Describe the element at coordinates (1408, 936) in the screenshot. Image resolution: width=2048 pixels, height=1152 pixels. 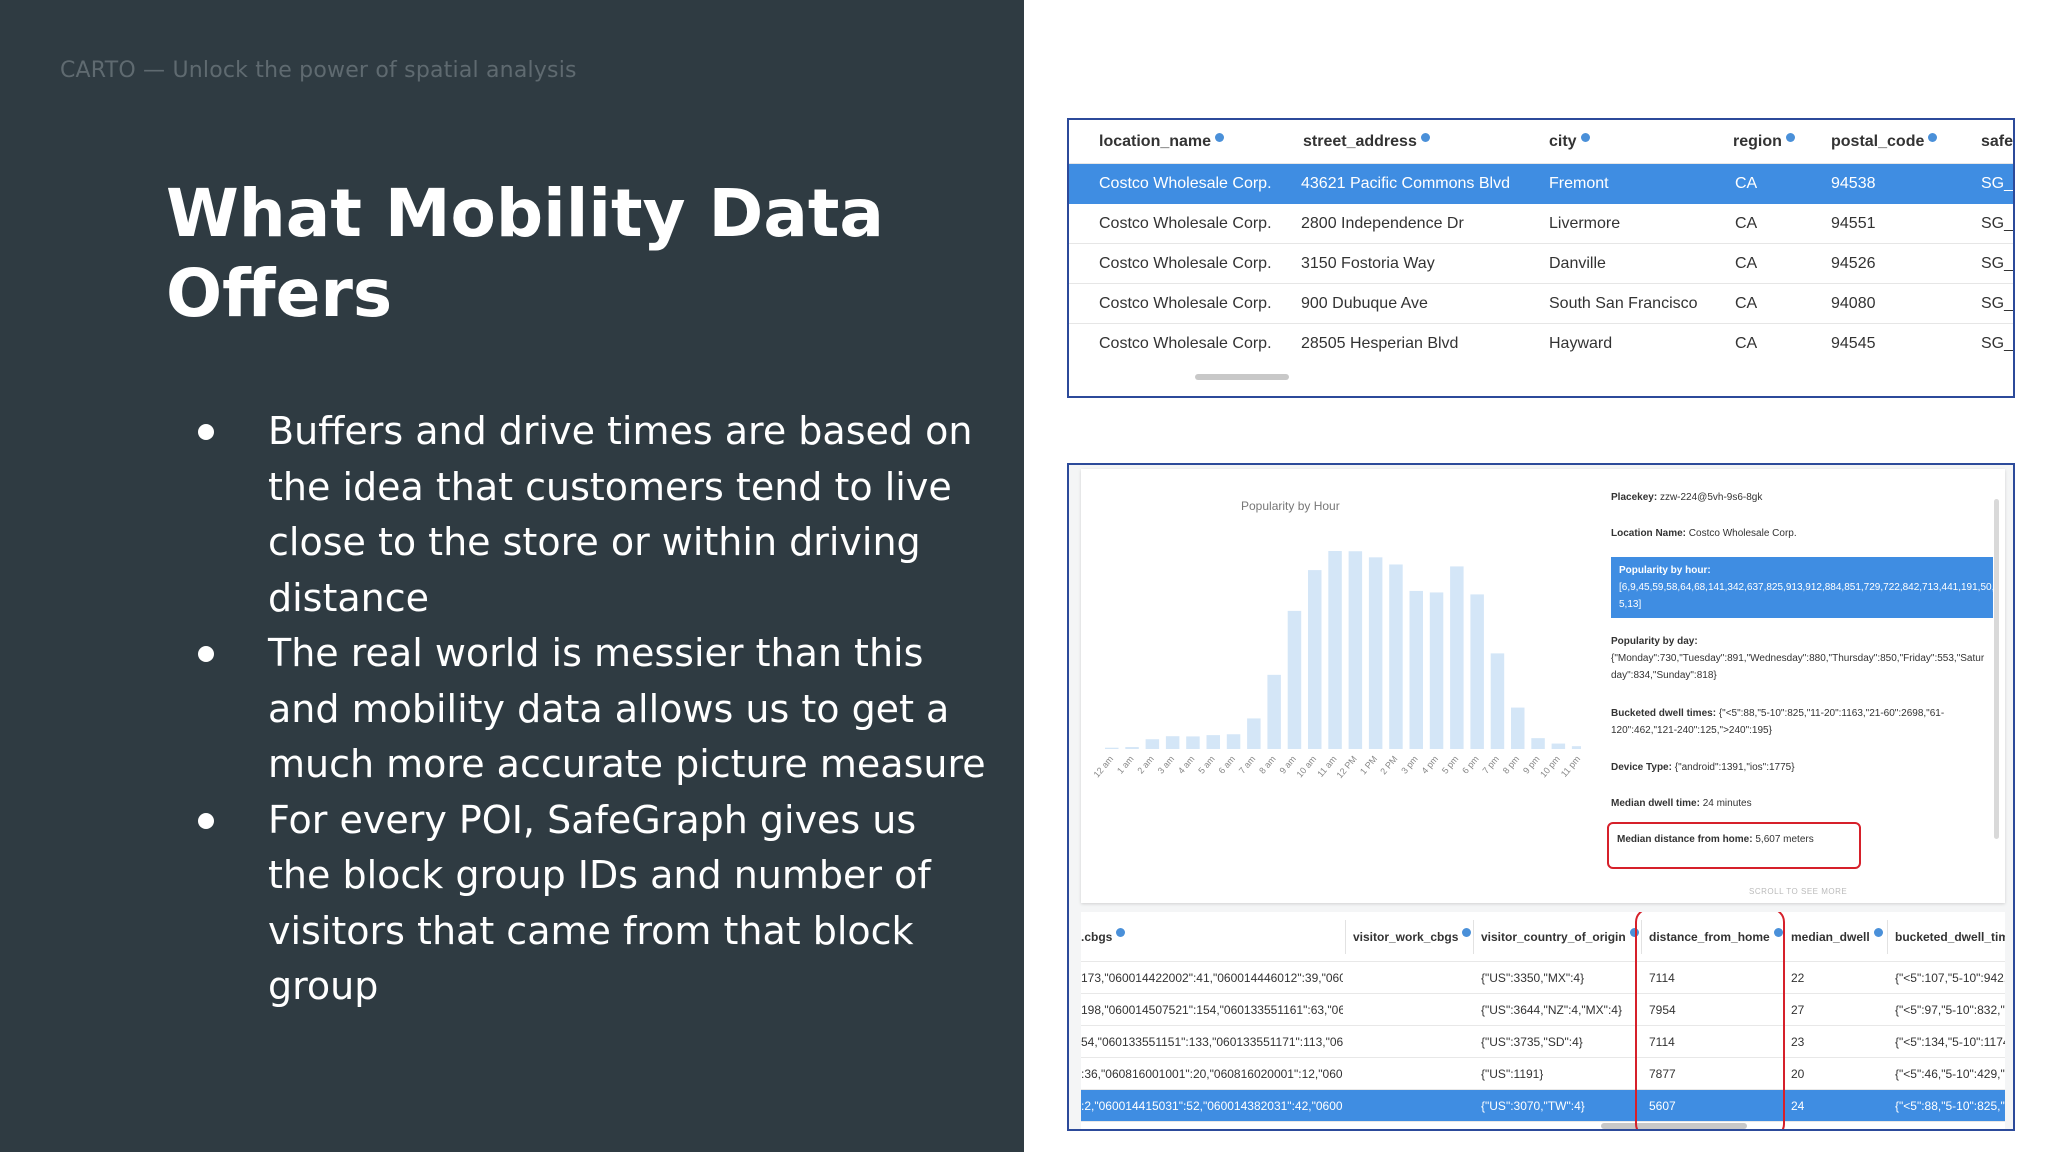
I see `column-header-visitor-work-cbgs: visitor_work_cbgs` at that location.